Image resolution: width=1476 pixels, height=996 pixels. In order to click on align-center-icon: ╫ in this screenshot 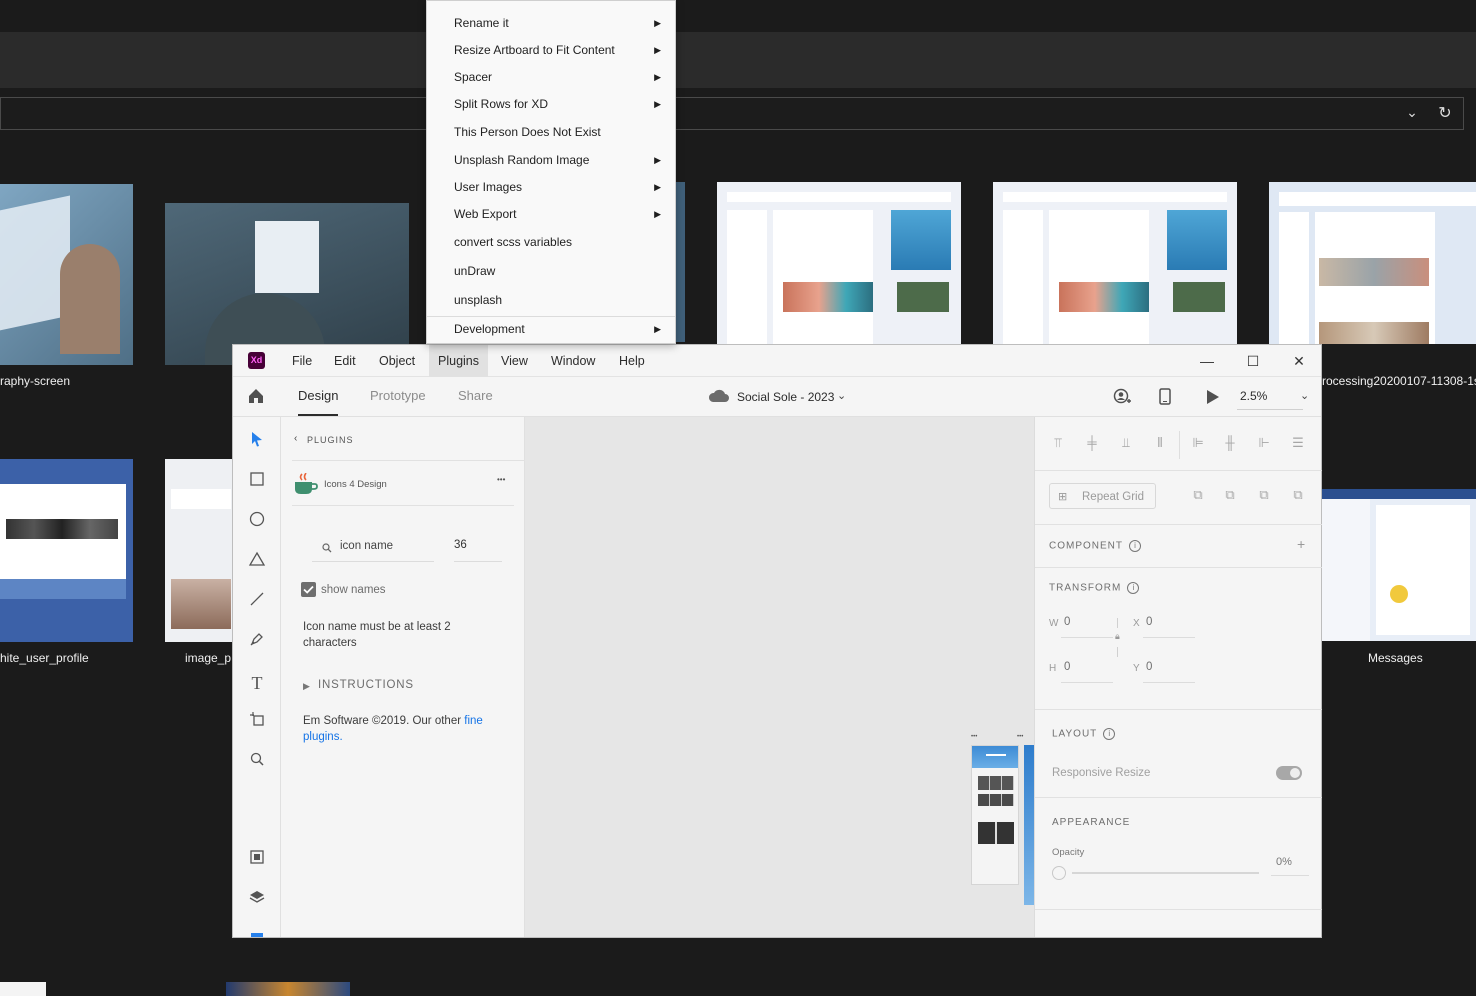, I will do `click(1230, 444)`.